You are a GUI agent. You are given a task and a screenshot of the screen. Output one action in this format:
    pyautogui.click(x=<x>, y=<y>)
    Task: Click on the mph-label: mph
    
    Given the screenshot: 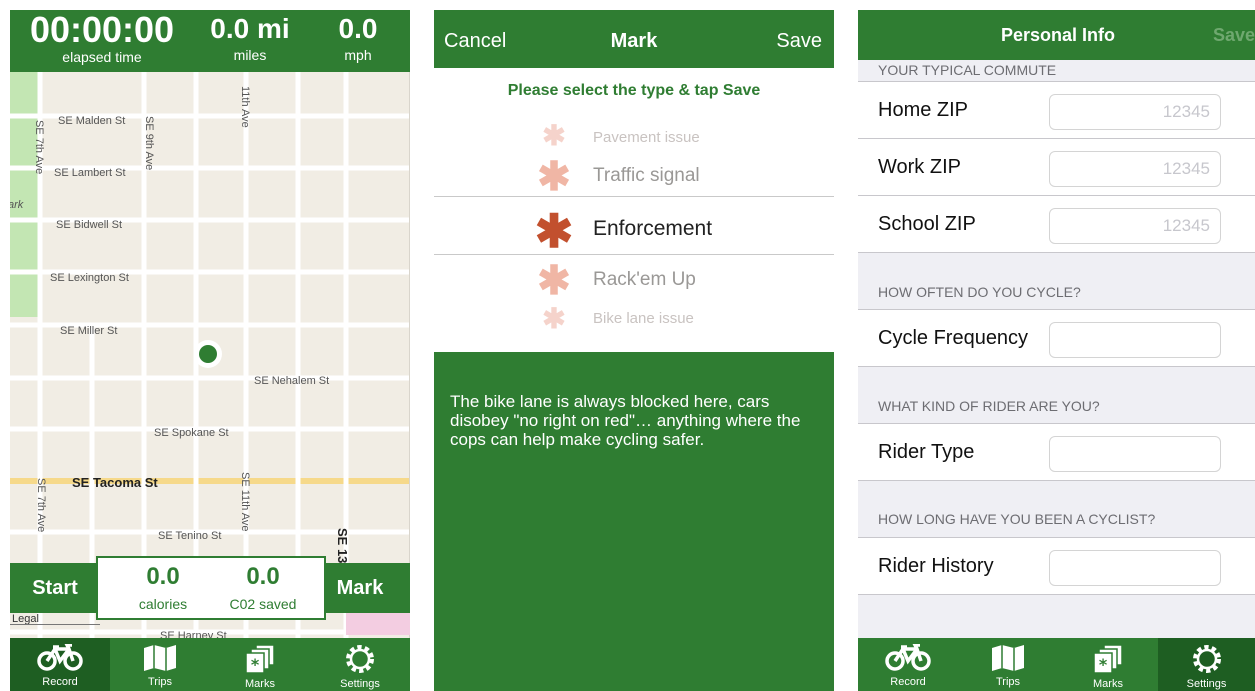 What is the action you would take?
    pyautogui.click(x=358, y=55)
    